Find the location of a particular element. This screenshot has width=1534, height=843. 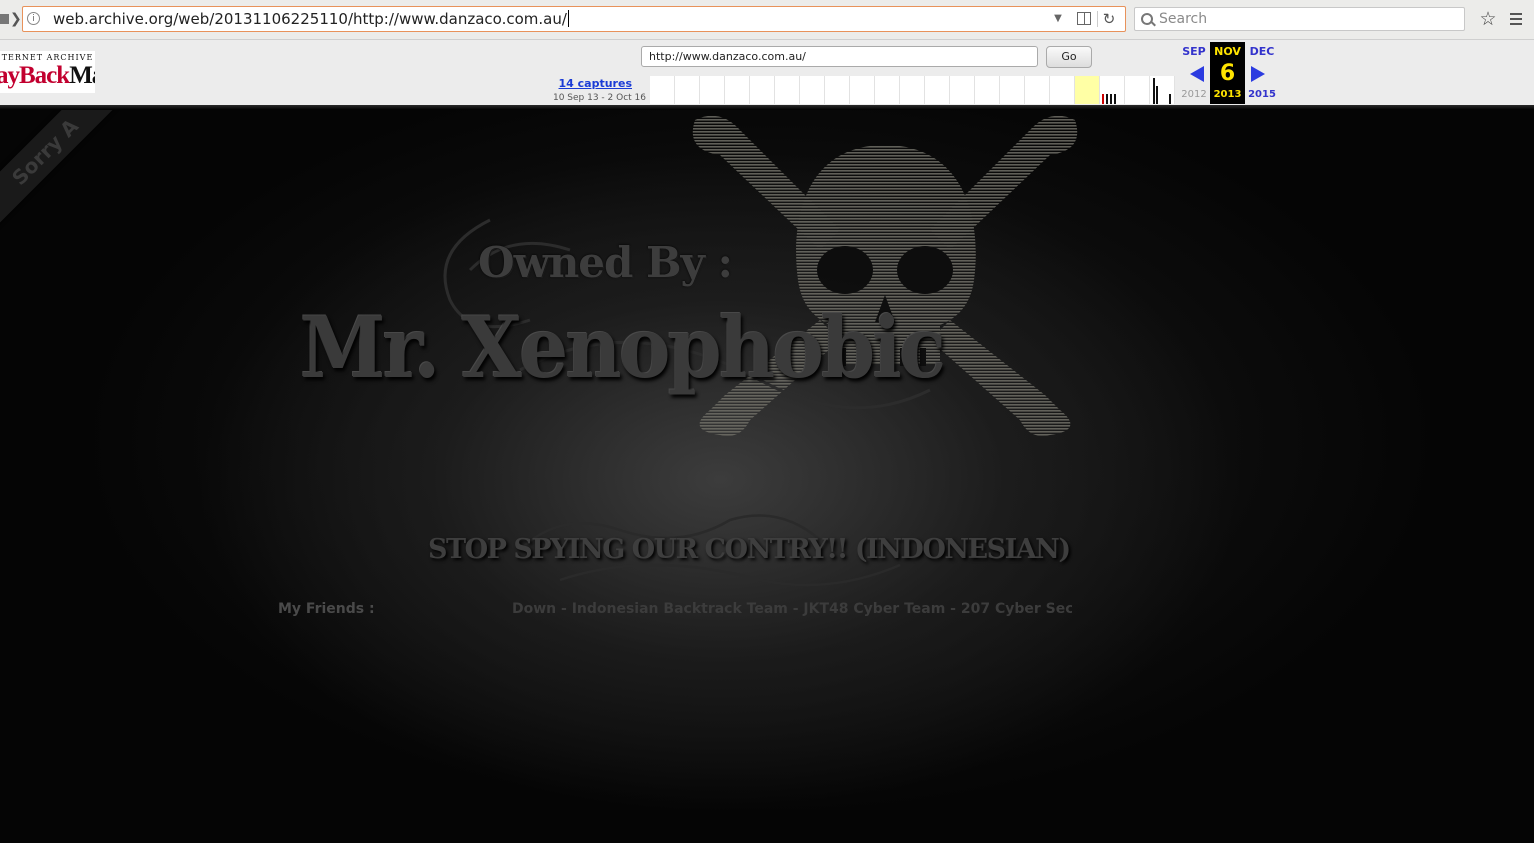

current-capture-date: NOV 6 2013 is located at coordinates (1227, 73).